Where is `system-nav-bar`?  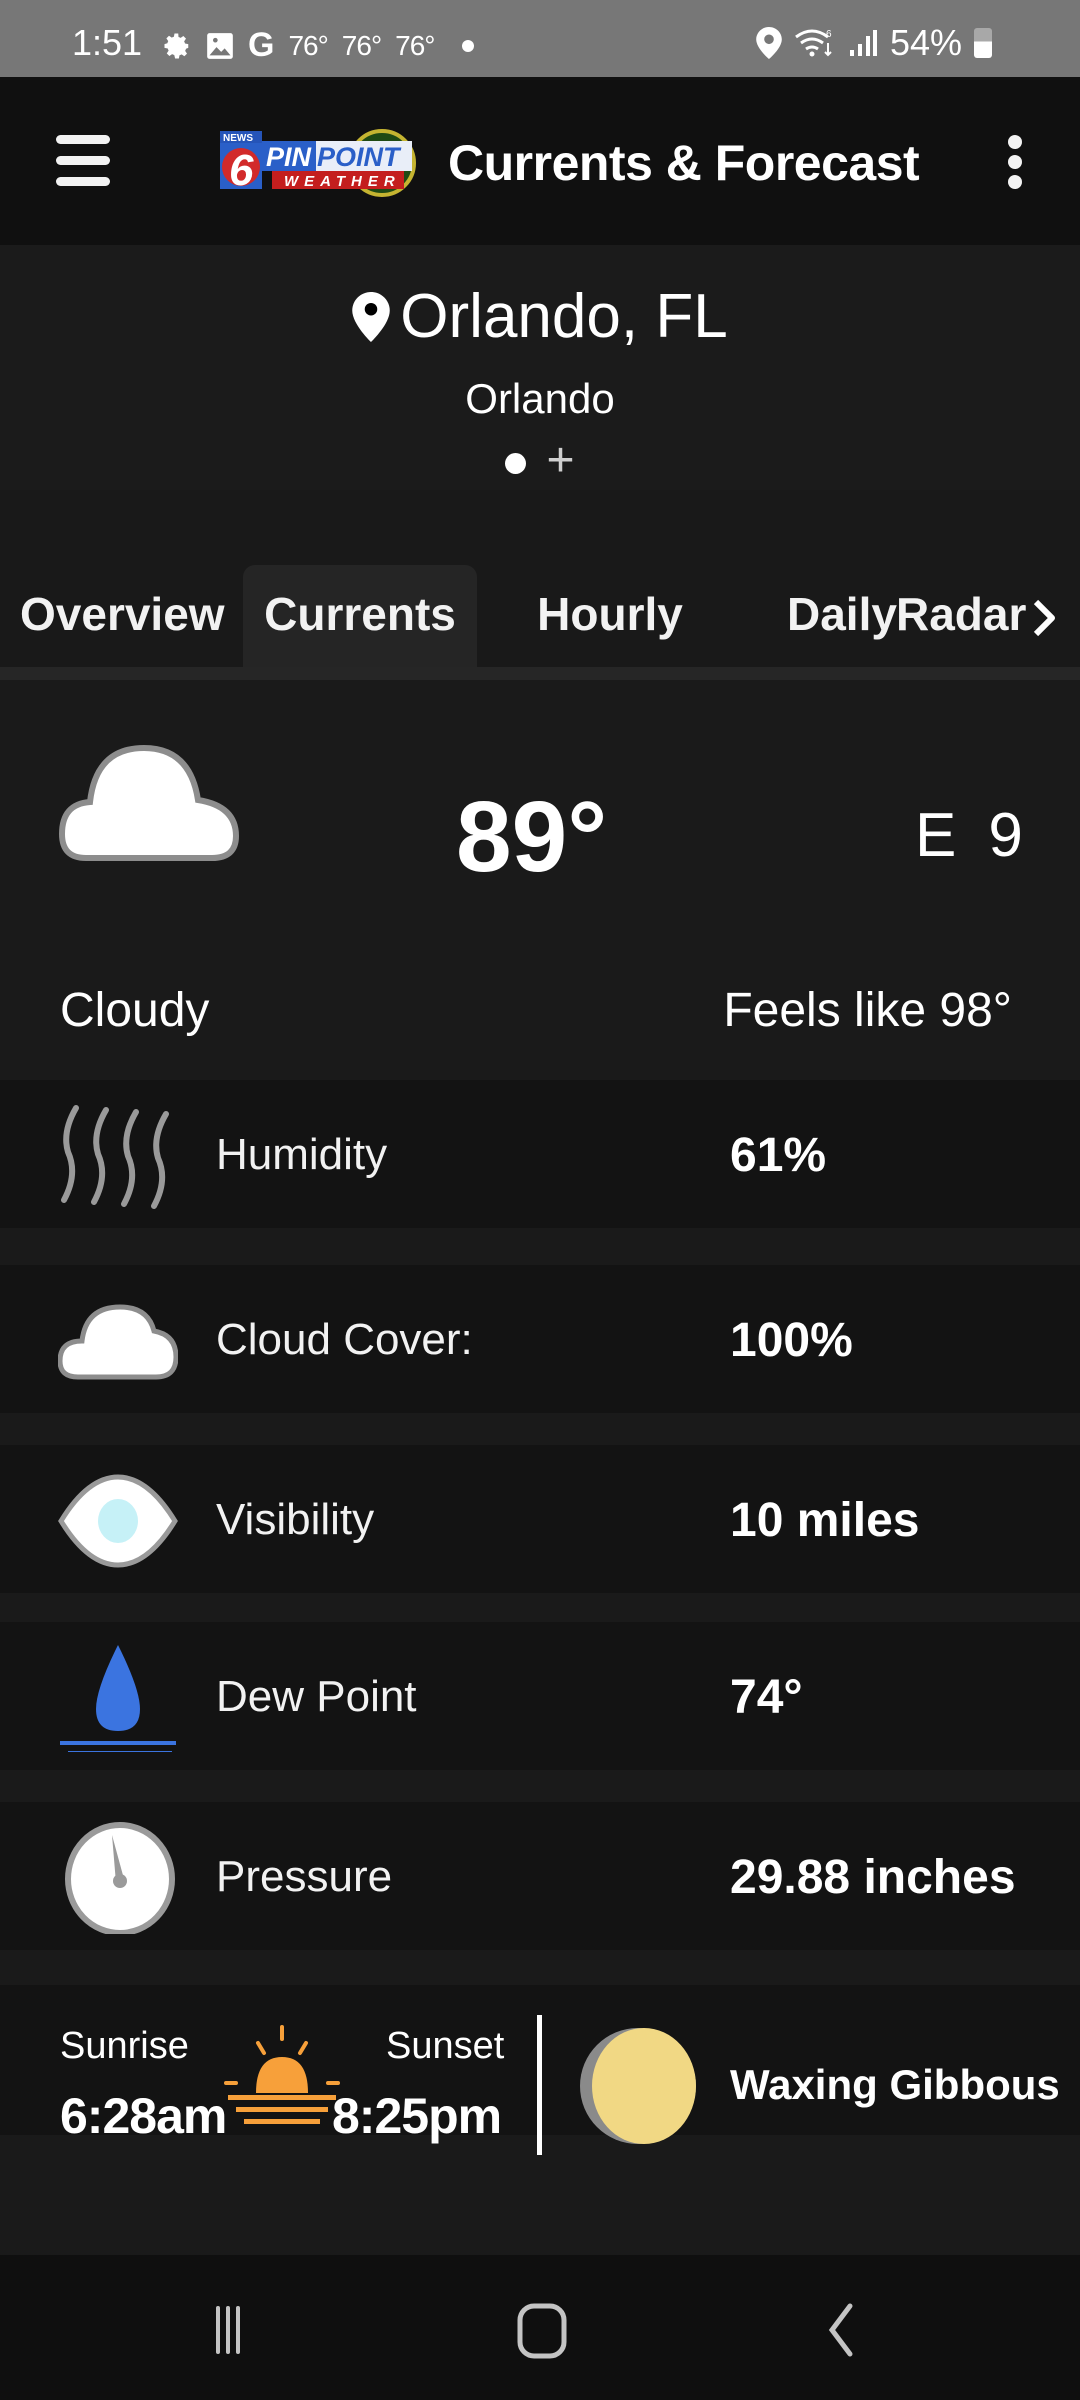 system-nav-bar is located at coordinates (540, 2327).